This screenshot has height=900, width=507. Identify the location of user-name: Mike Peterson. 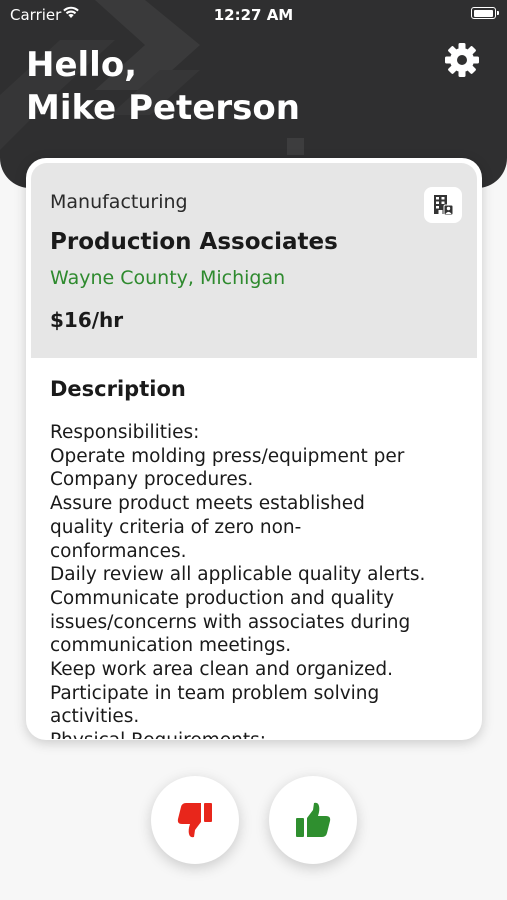
(163, 108).